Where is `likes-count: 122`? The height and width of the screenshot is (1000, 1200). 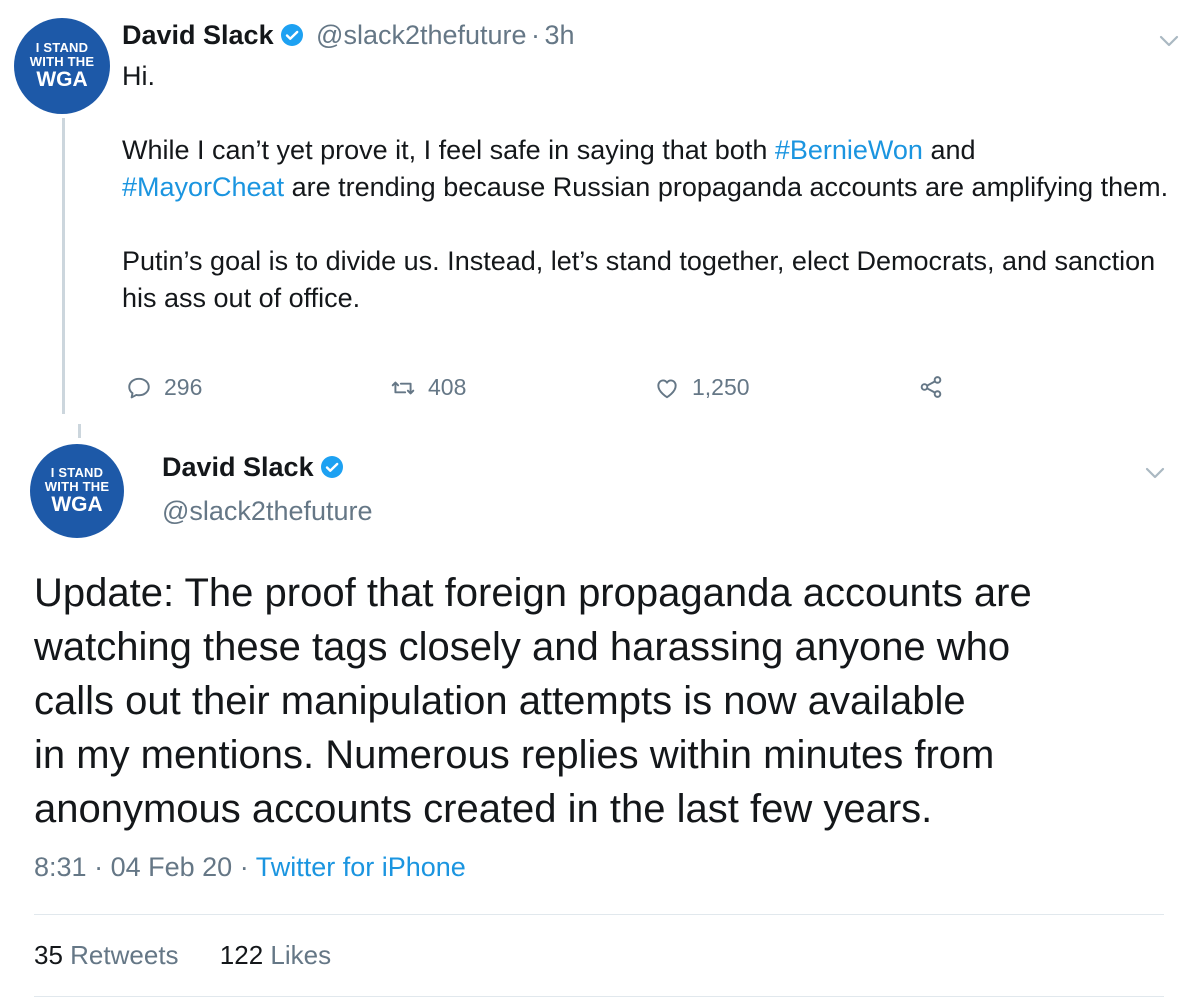 likes-count: 122 is located at coordinates (241, 955).